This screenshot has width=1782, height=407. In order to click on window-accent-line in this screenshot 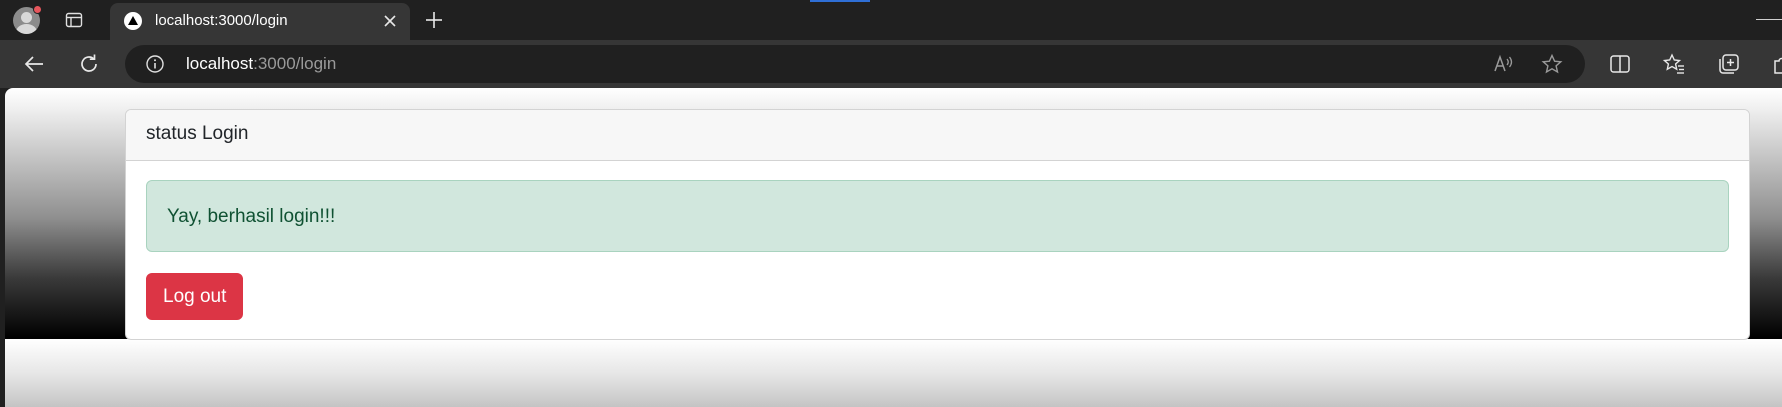, I will do `click(840, 1)`.